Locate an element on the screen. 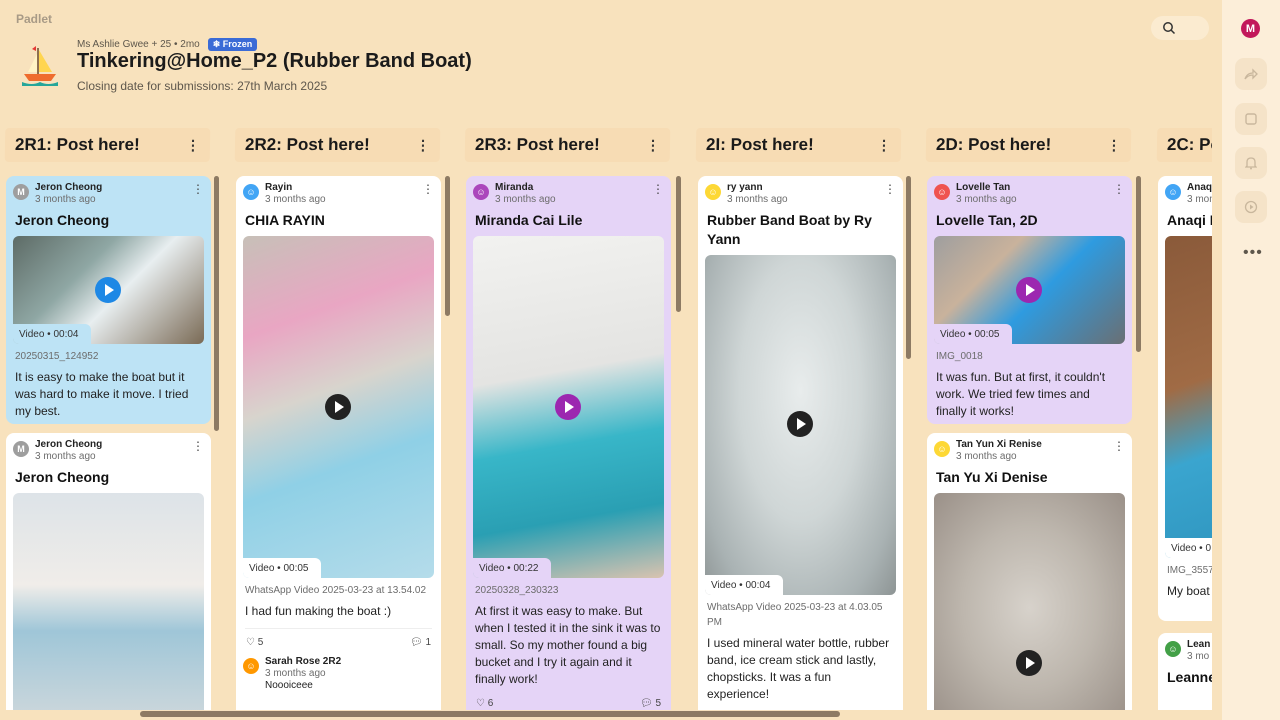 This screenshot has height=720, width=1280. file-name: WhatsApp Video 2025-03-23 at 13.54.02 is located at coordinates (336, 590).